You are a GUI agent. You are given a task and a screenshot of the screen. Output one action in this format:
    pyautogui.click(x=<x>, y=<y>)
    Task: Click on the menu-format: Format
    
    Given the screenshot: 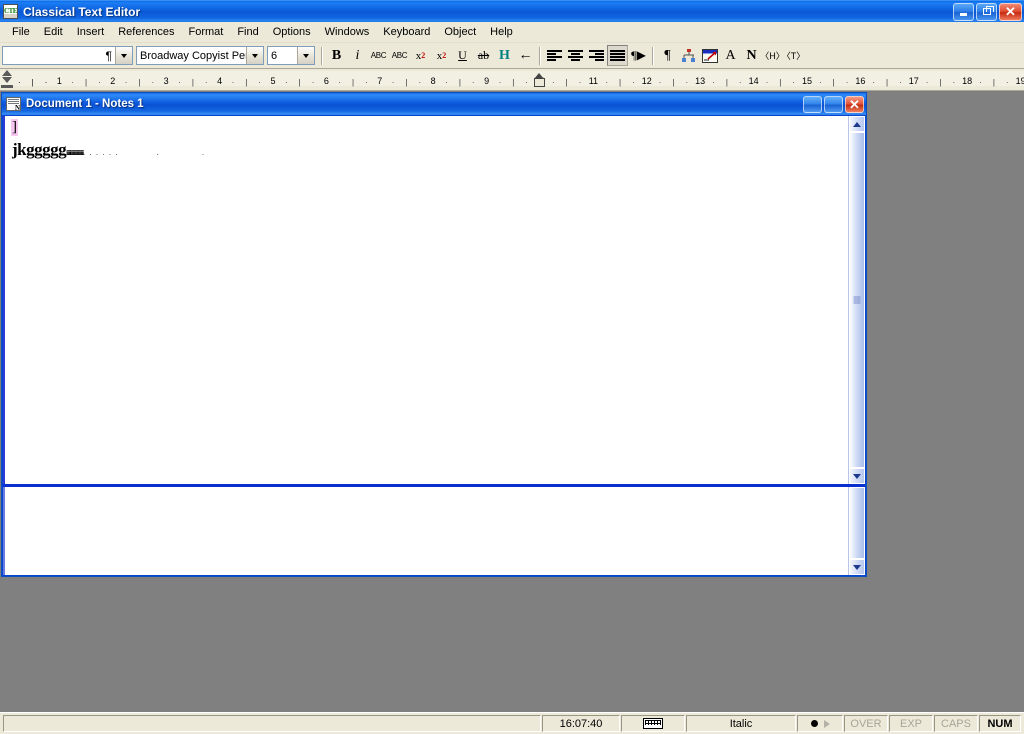 What is the action you would take?
    pyautogui.click(x=205, y=32)
    